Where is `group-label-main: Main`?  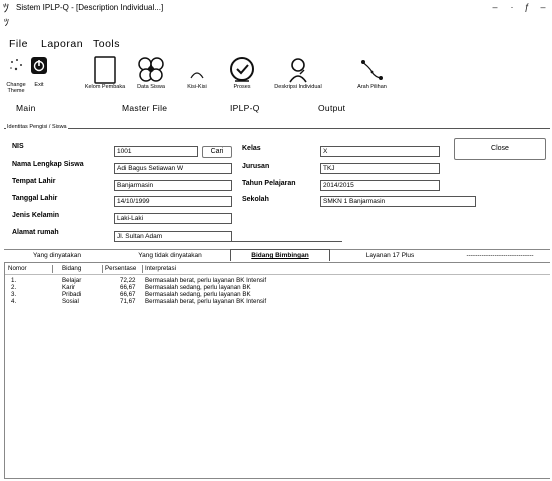
group-label-main: Main is located at coordinates (26, 108).